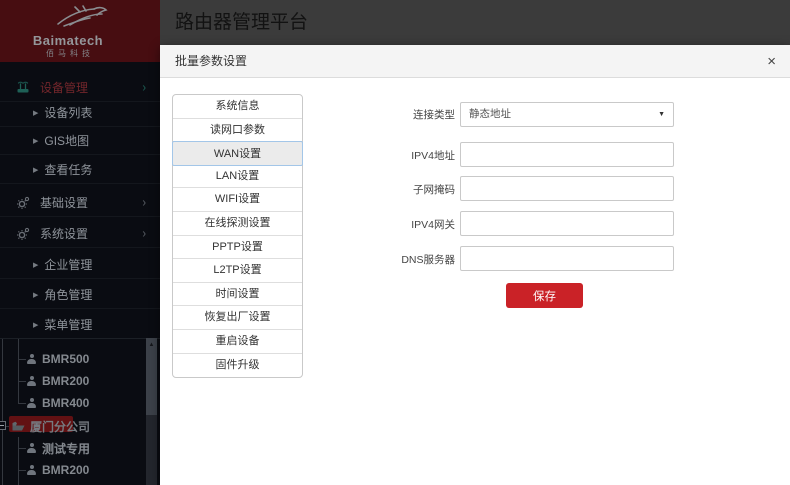 The height and width of the screenshot is (485, 790). I want to click on page-title: 路由器管理平台, so click(242, 22).